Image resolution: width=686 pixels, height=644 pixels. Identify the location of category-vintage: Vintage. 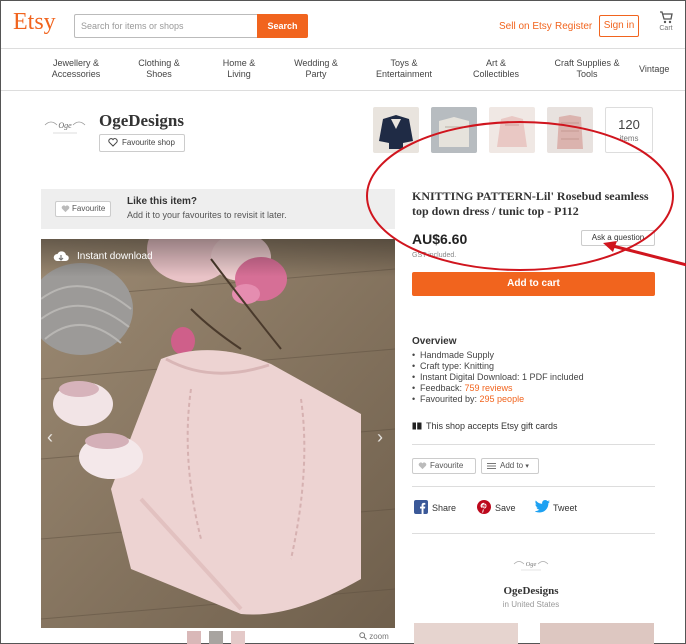
(662, 69).